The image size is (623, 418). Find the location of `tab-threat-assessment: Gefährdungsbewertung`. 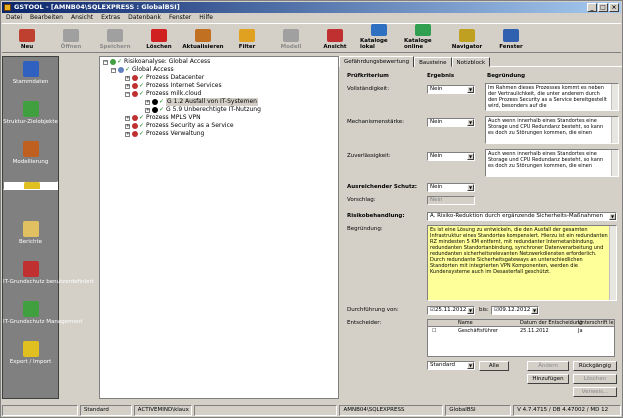

tab-threat-assessment: Gefährdungsbewertung is located at coordinates (377, 61).